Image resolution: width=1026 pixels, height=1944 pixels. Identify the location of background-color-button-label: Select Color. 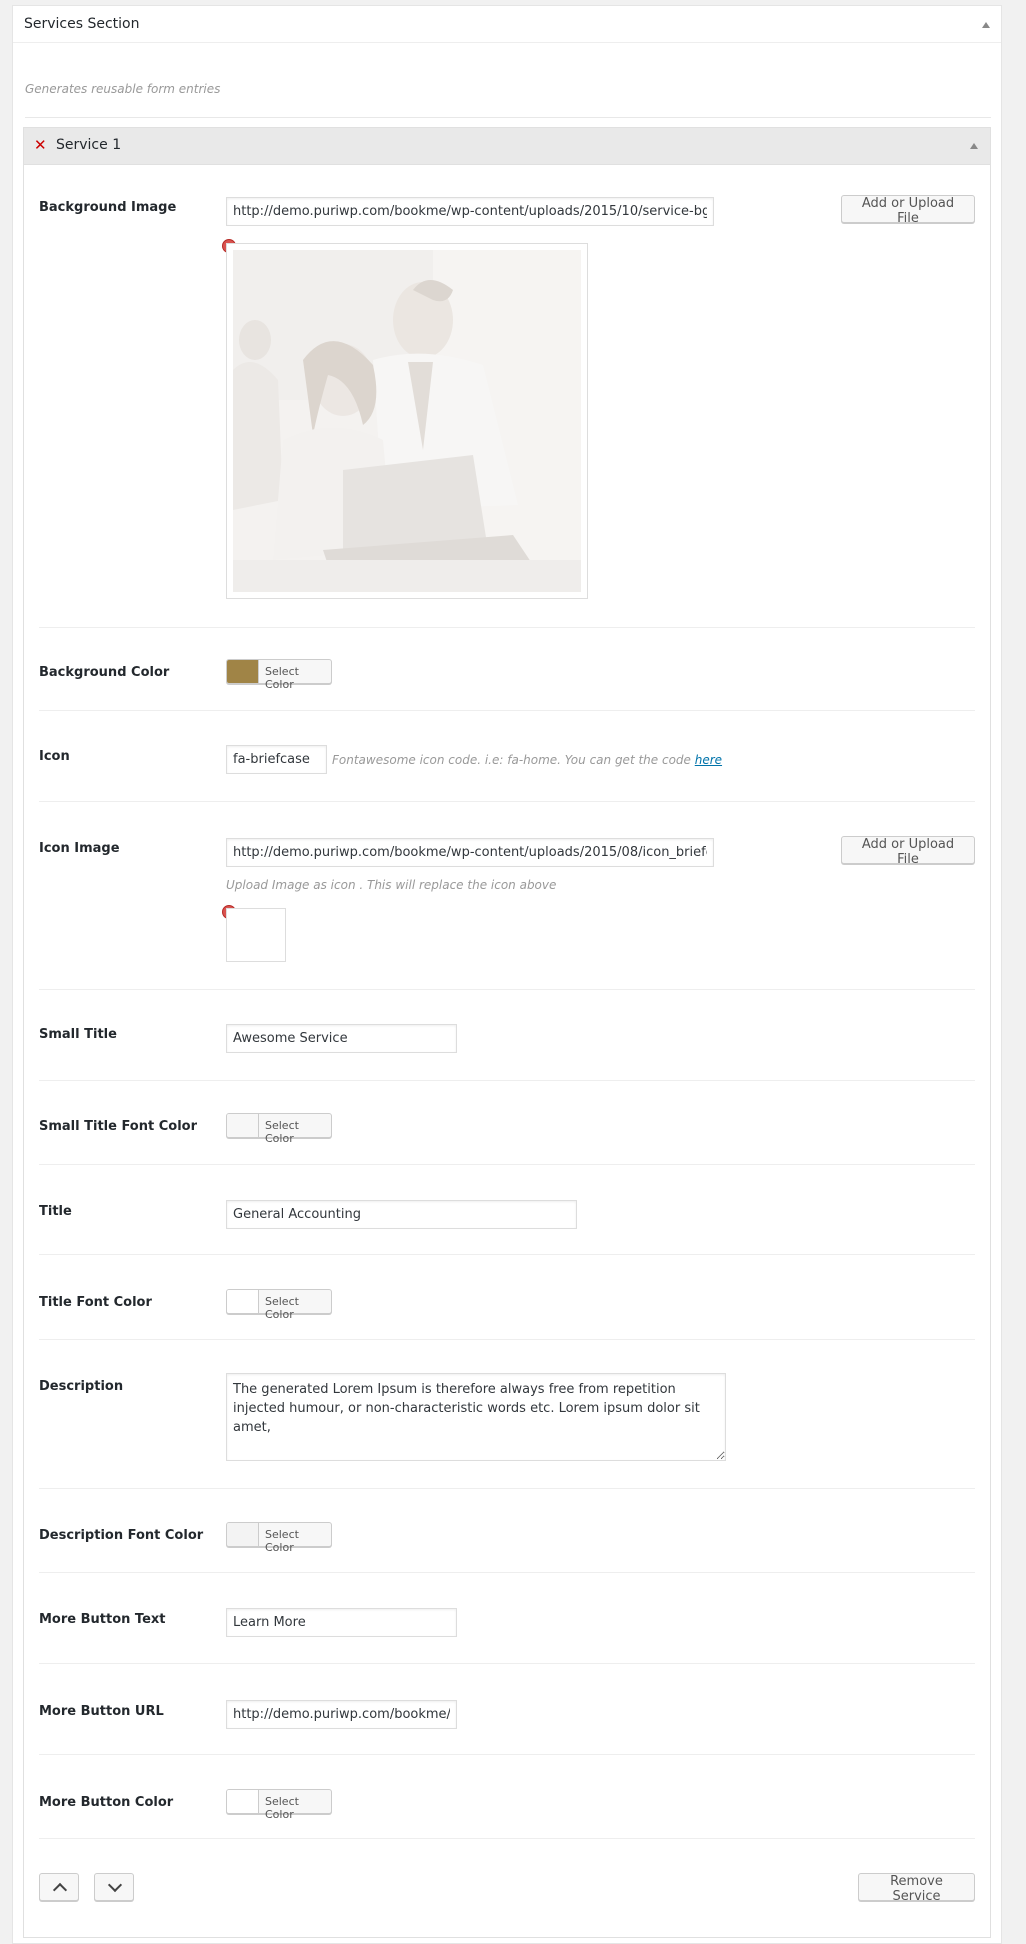
(282, 678).